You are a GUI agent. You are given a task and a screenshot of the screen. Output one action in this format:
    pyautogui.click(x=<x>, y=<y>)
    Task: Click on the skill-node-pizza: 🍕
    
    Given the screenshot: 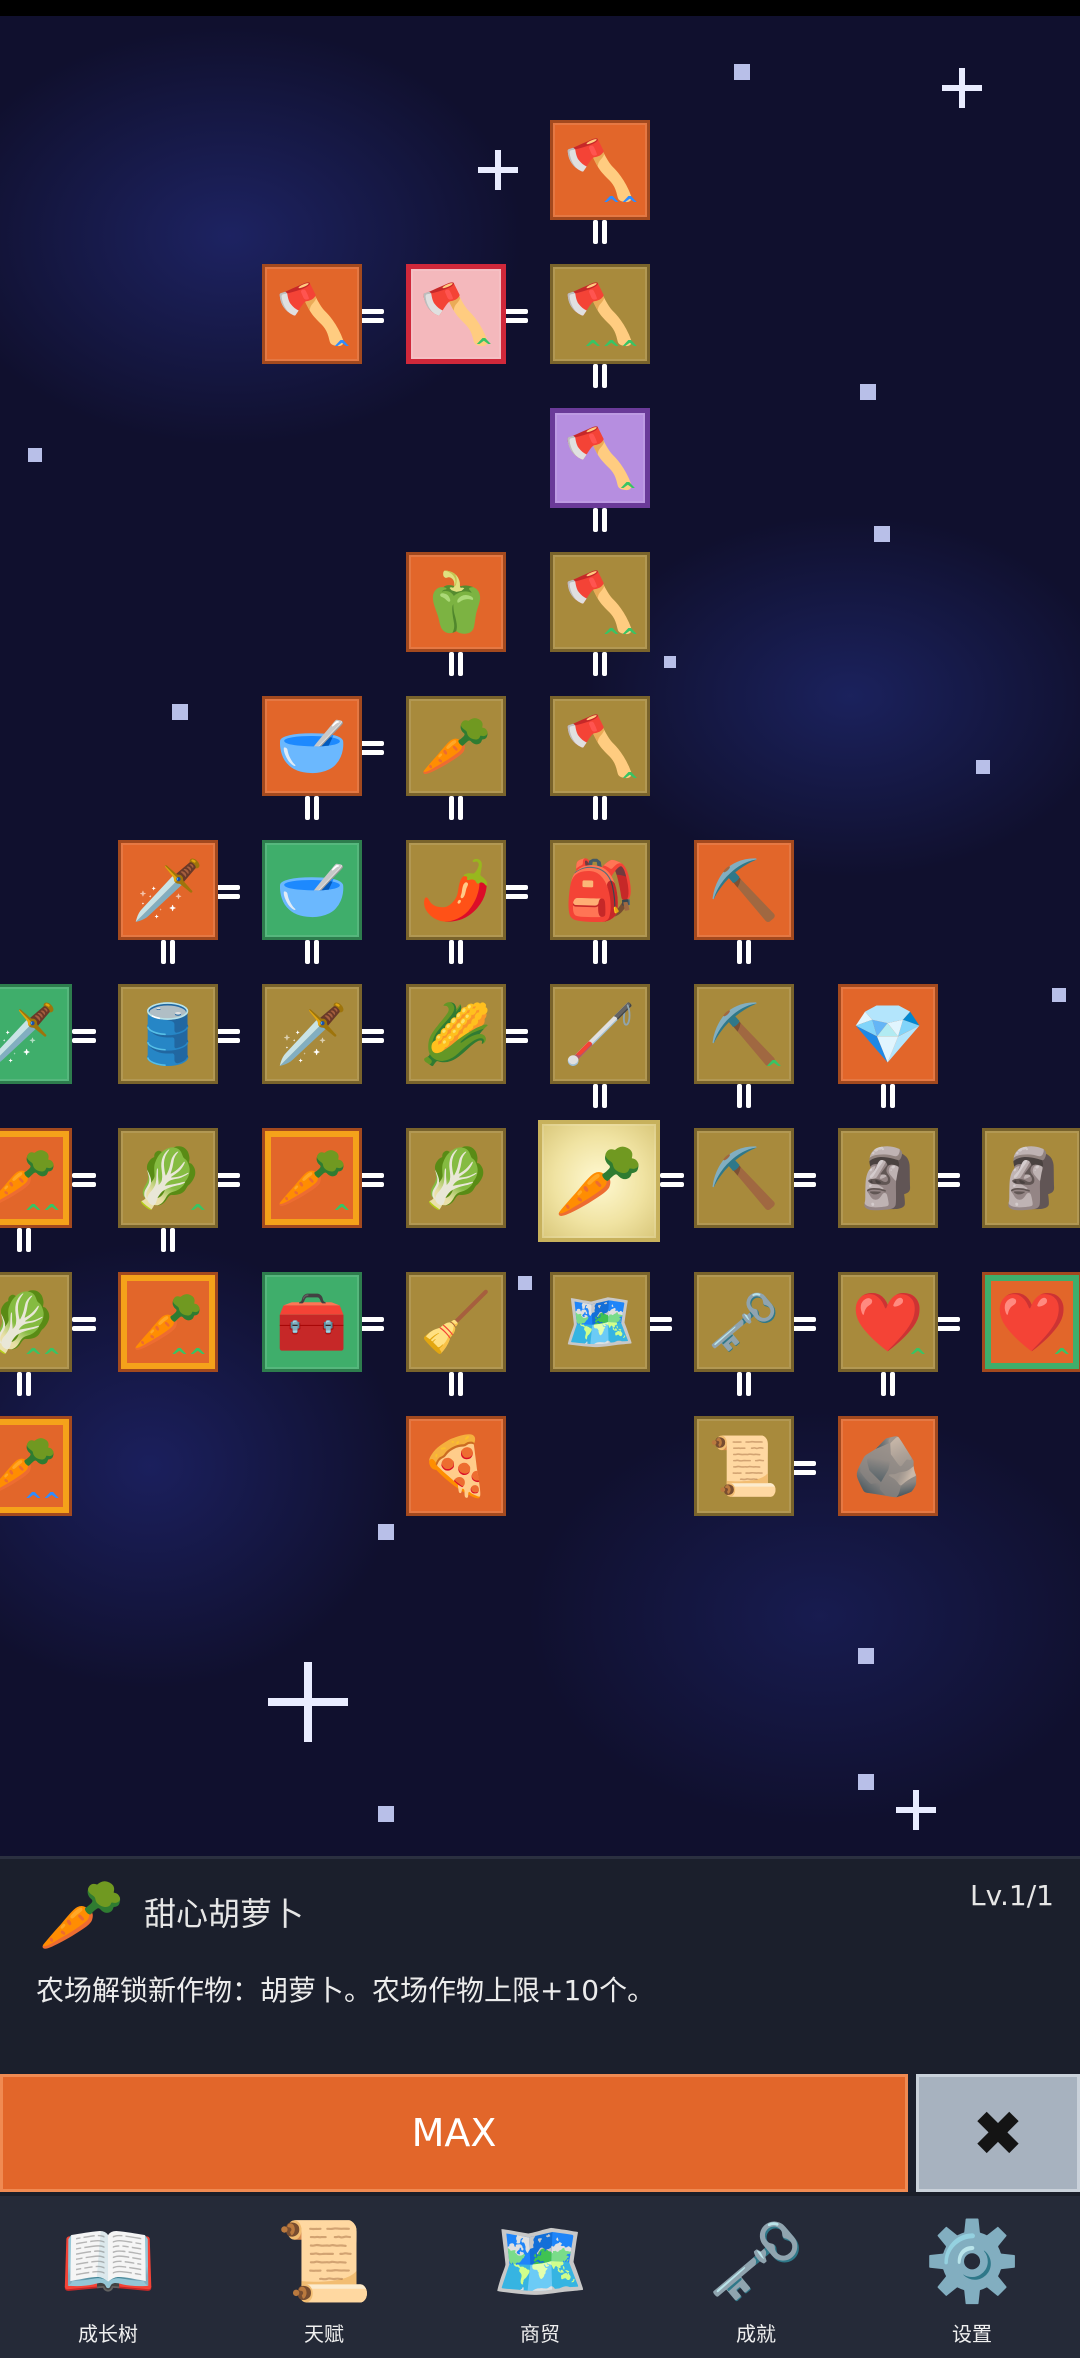 What is the action you would take?
    pyautogui.click(x=456, y=1466)
    